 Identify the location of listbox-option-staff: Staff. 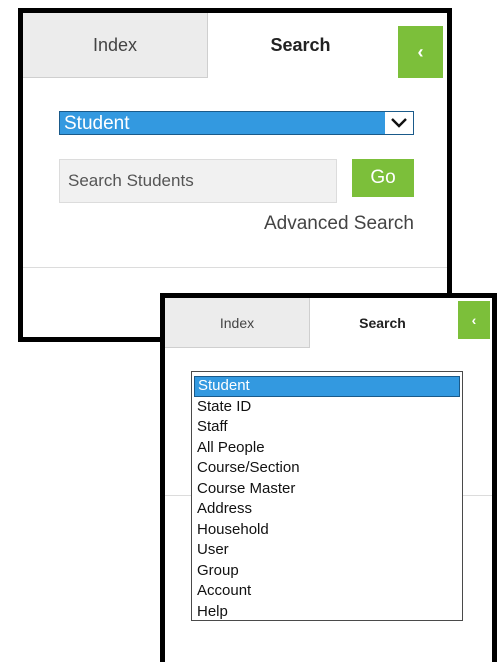
(327, 427).